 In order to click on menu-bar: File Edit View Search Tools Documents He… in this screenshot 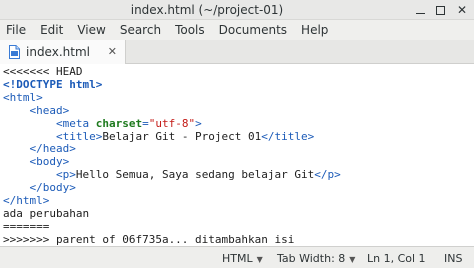, I will do `click(237, 30)`.